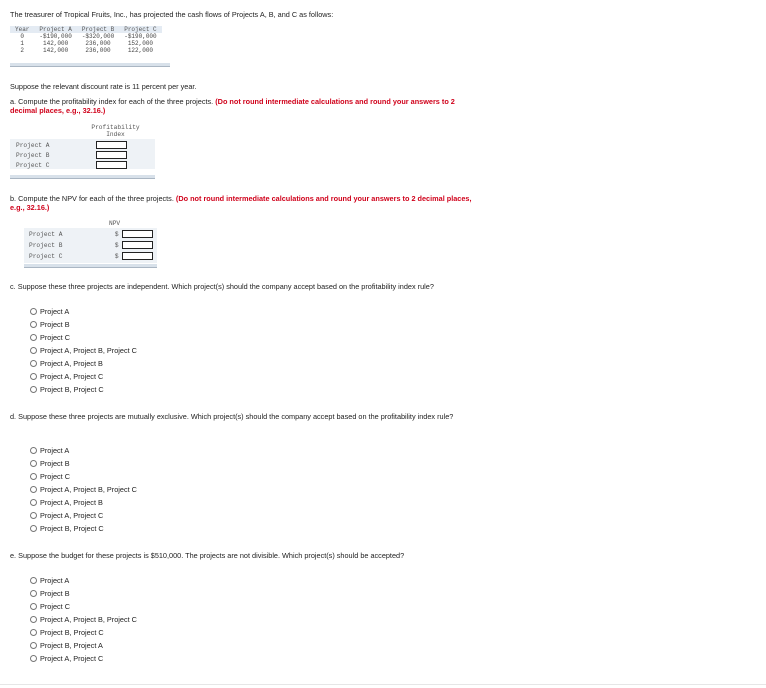  I want to click on part-d-option-1: Project A, so click(49, 450).